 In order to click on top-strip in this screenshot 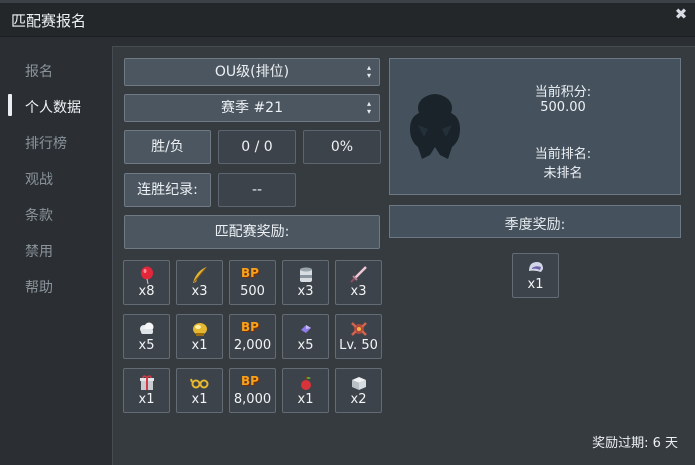, I will do `click(347, 1)`.